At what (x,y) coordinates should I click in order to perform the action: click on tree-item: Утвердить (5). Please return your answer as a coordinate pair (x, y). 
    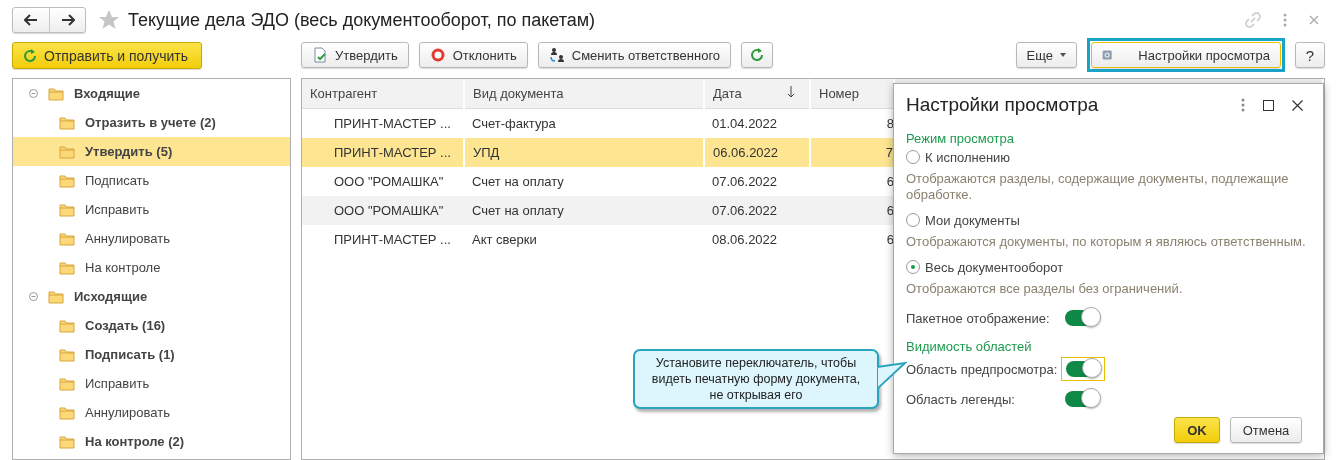
    Looking at the image, I should click on (151, 151).